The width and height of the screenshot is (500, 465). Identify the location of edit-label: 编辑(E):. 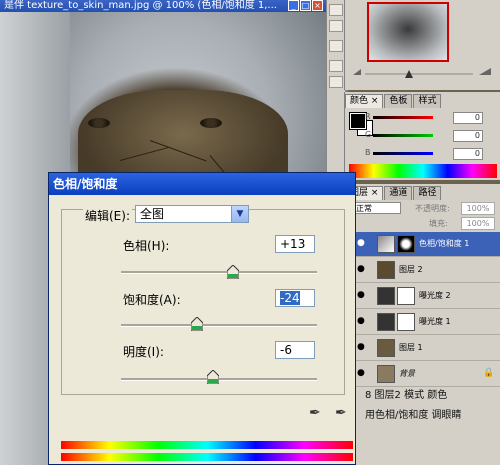
(107, 215).